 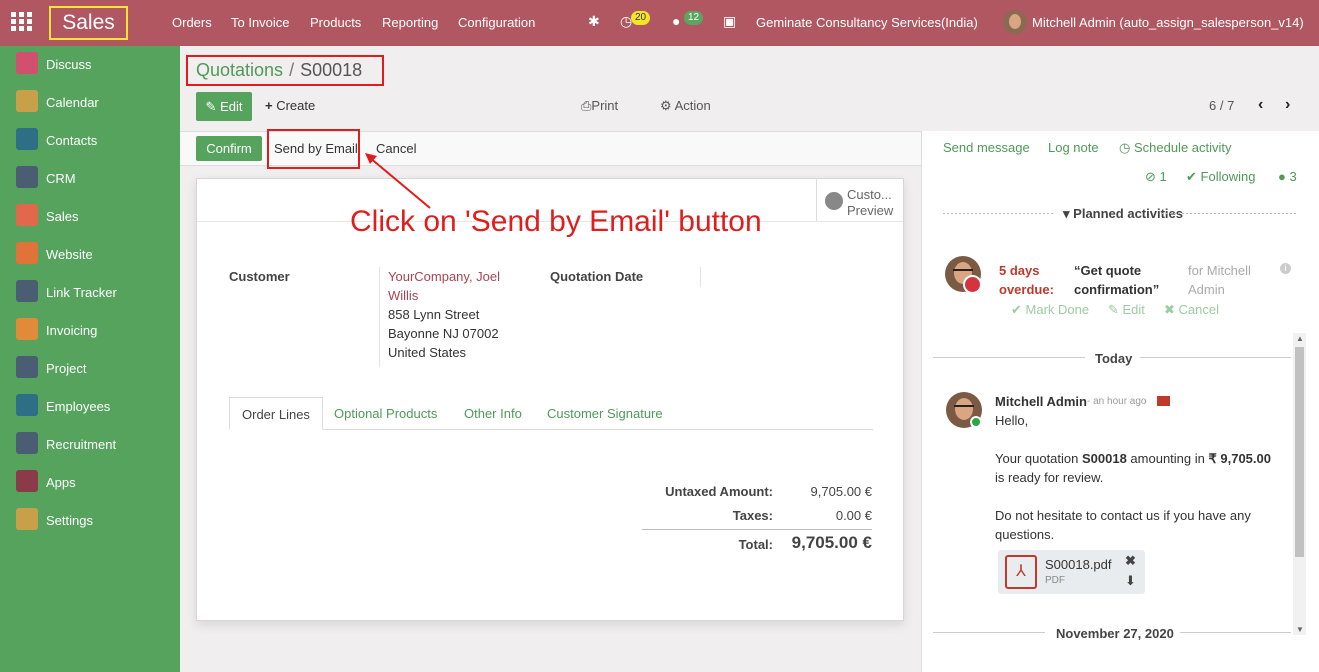 What do you see at coordinates (335, 22) in the screenshot?
I see `menu-products: Products` at bounding box center [335, 22].